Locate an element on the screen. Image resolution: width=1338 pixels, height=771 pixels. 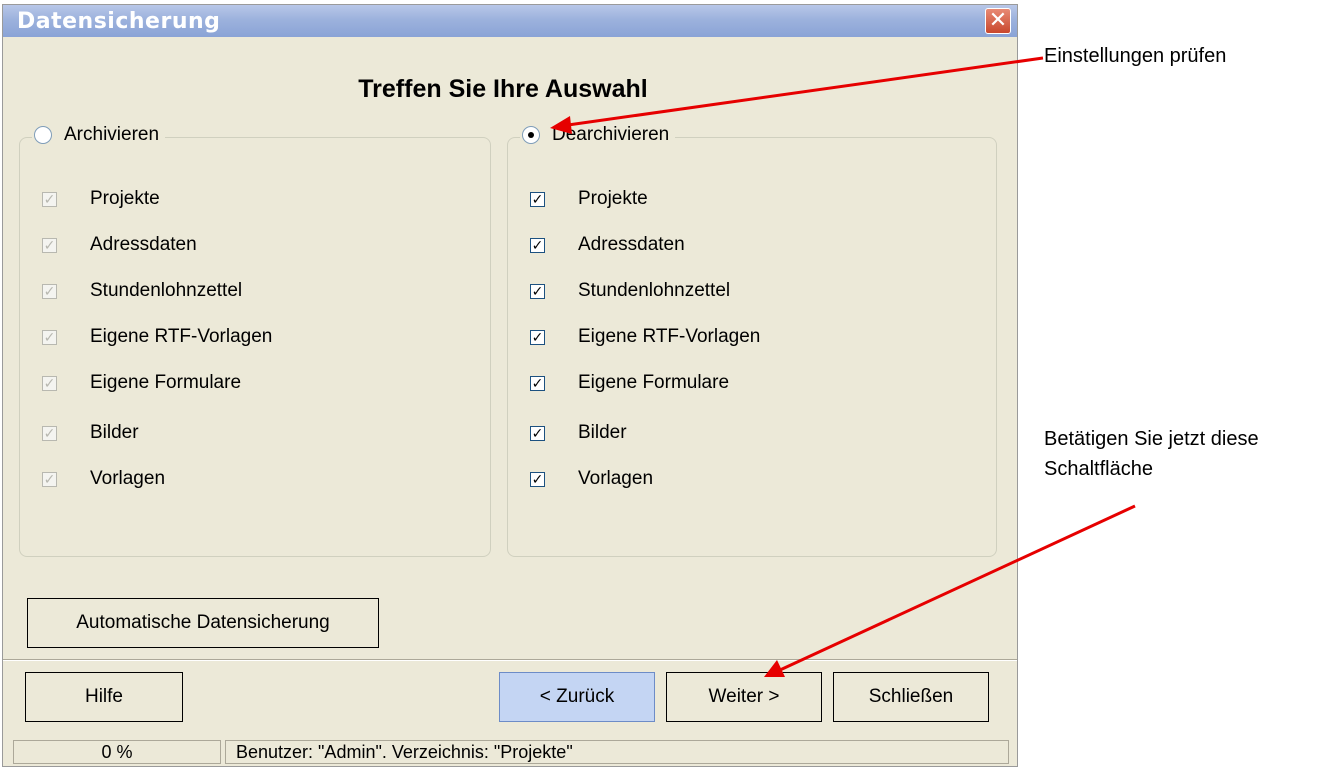
progress-status: 0 % is located at coordinates (117, 752).